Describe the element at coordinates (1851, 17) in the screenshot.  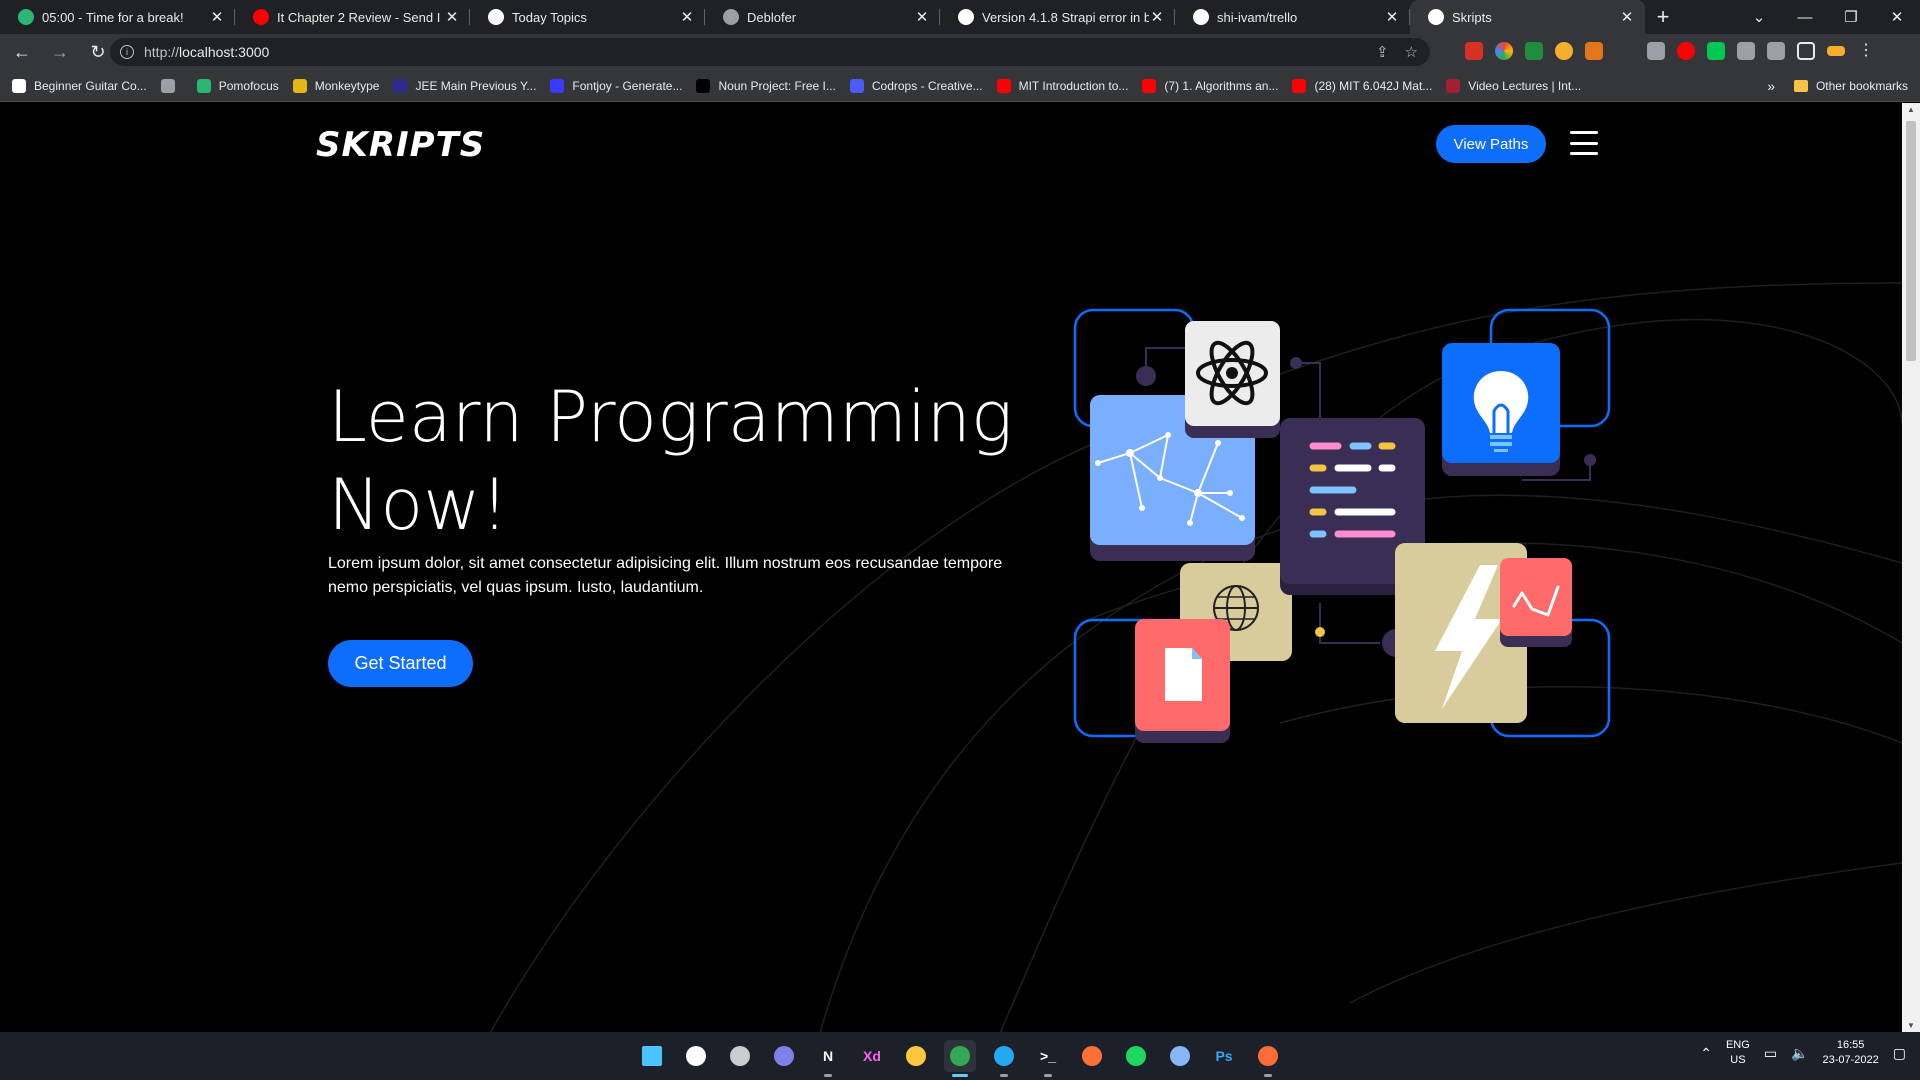
I see `restore-button: ❐` at that location.